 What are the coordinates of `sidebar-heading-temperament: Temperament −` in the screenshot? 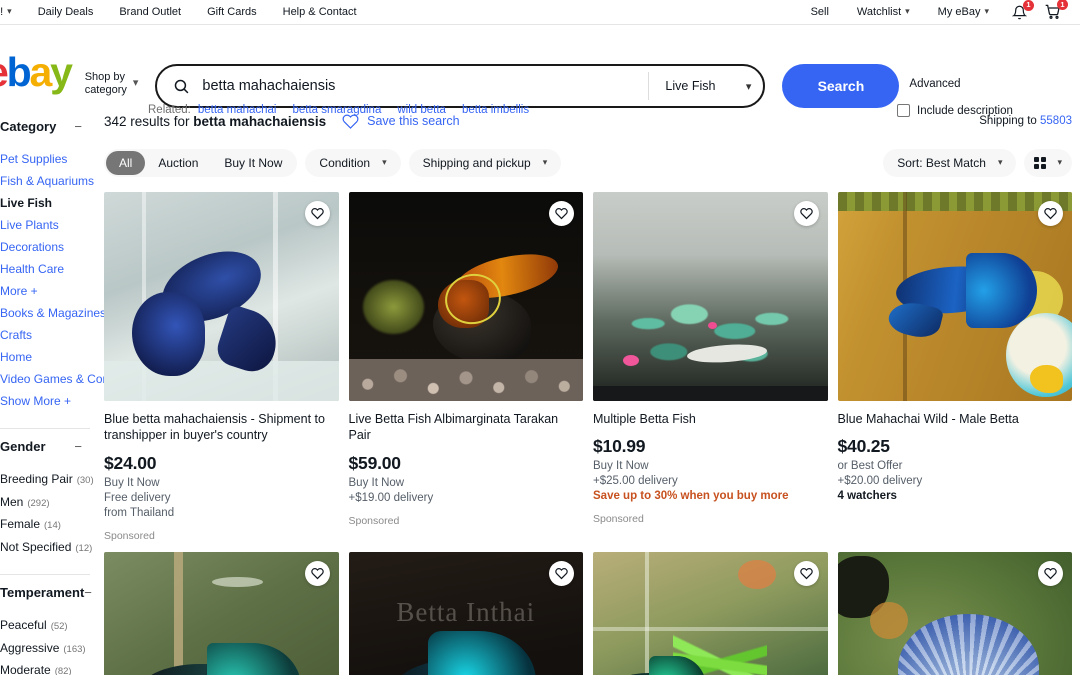 It's located at (46, 592).